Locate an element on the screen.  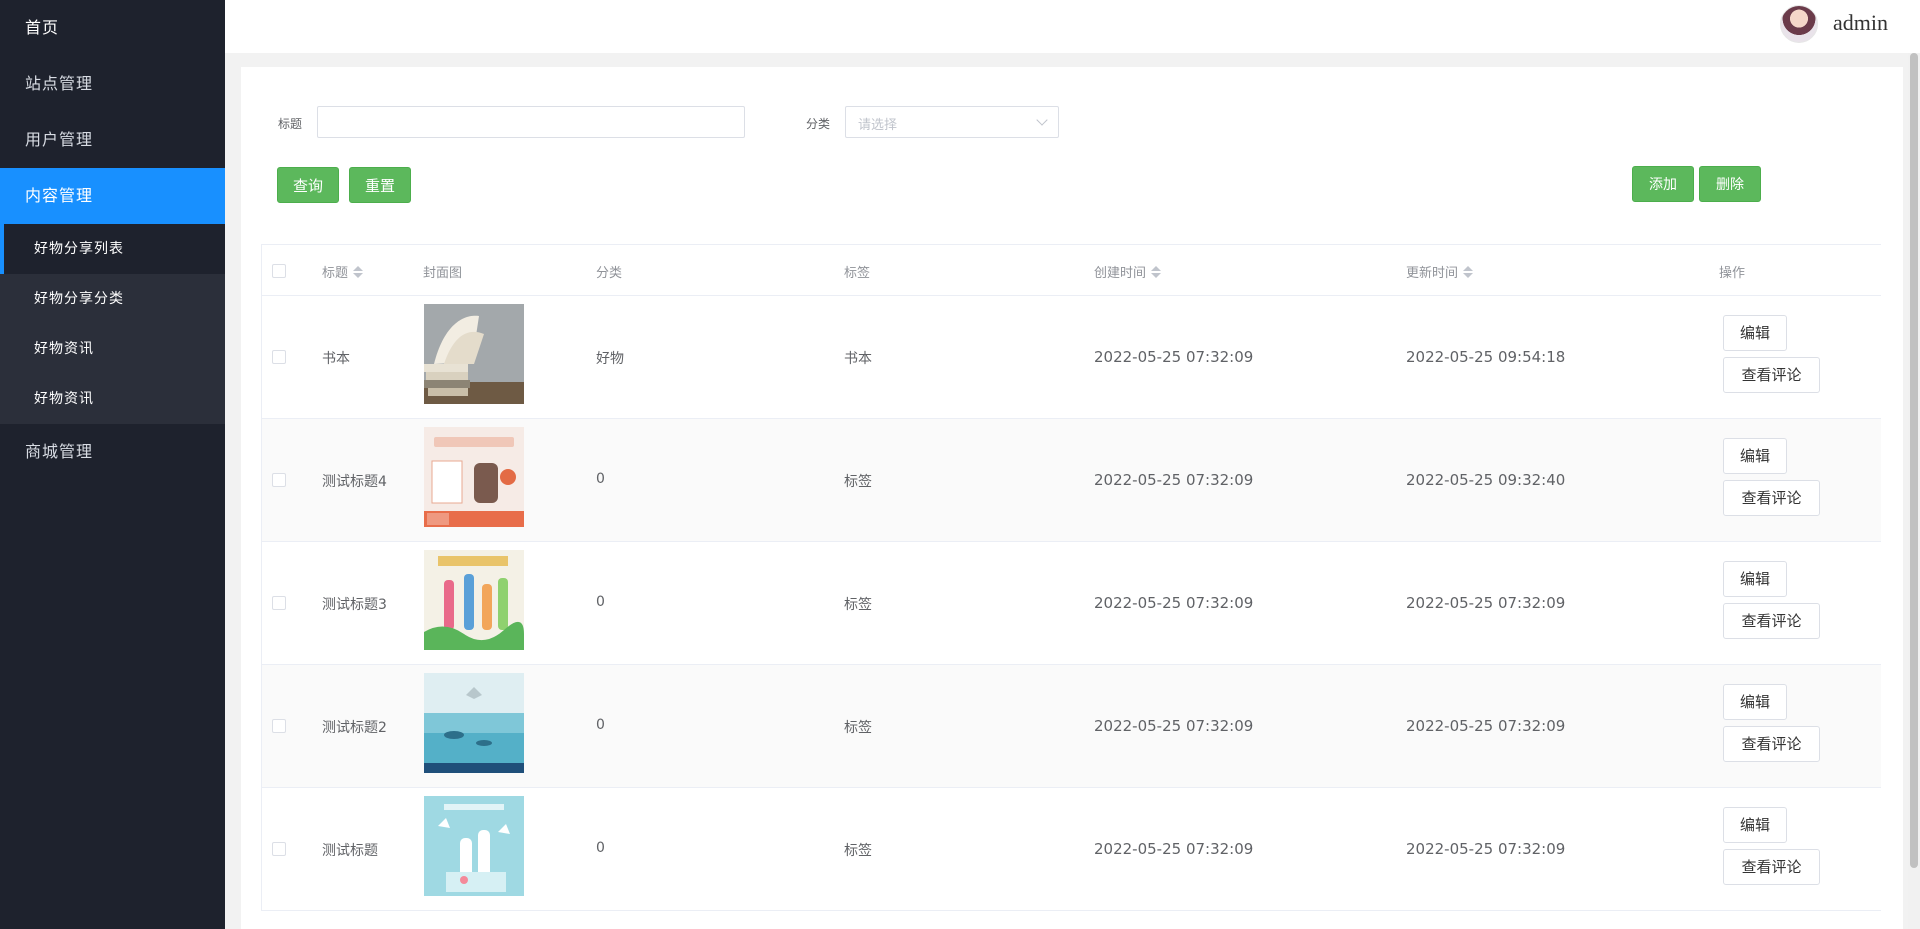
column-updated: 更新时间 is located at coordinates (1440, 271).